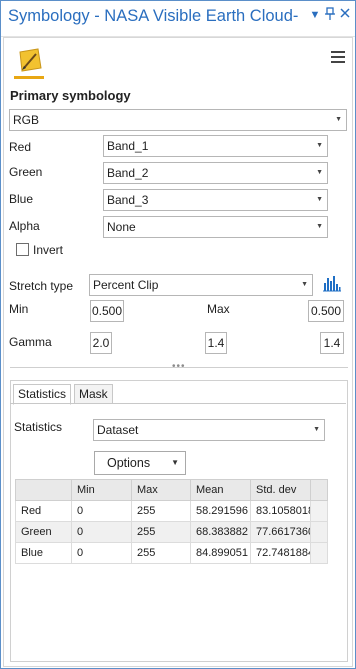 The image size is (356, 669). Describe the element at coordinates (20, 147) in the screenshot. I see `red-label: Red` at that location.